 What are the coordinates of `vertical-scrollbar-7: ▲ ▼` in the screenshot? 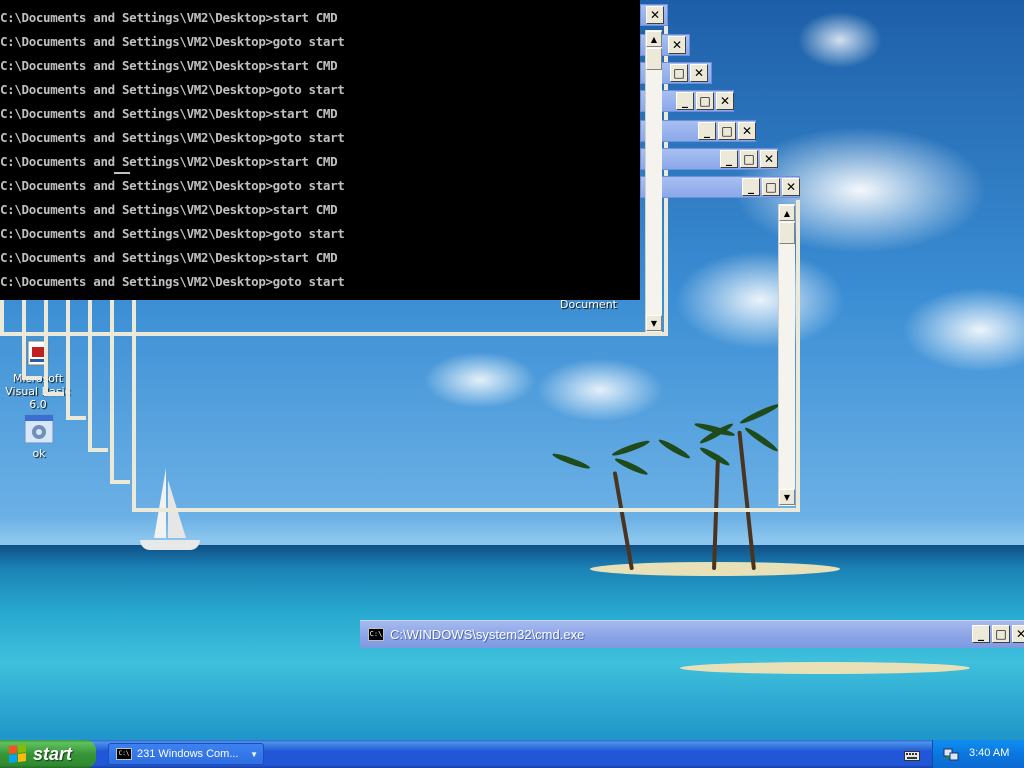 It's located at (786, 355).